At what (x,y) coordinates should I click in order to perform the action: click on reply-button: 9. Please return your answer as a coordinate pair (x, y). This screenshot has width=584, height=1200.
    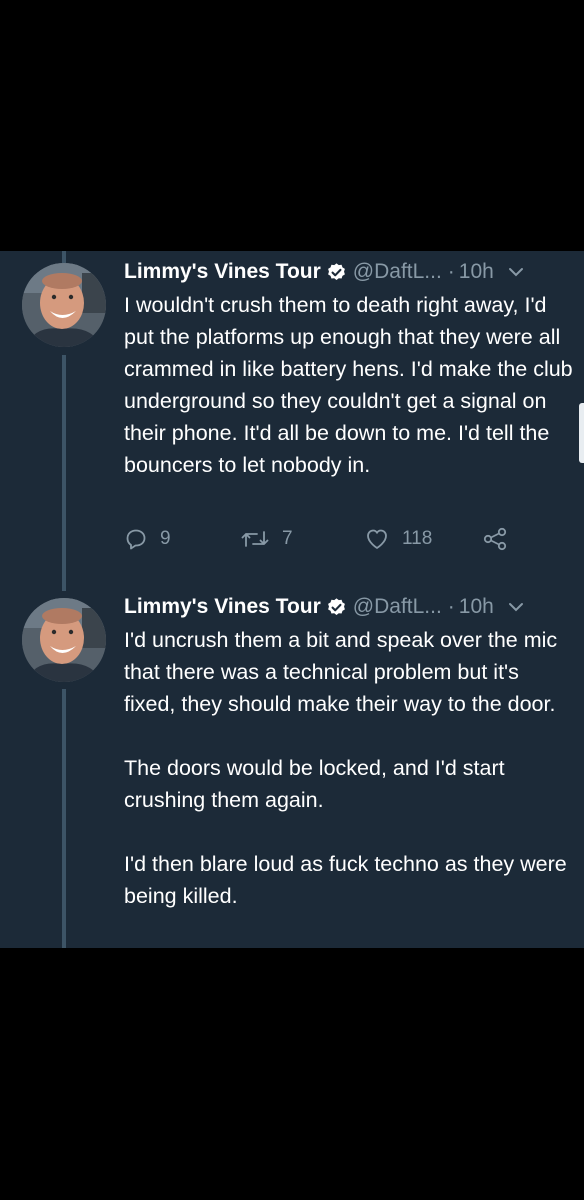
    Looking at the image, I should click on (147, 539).